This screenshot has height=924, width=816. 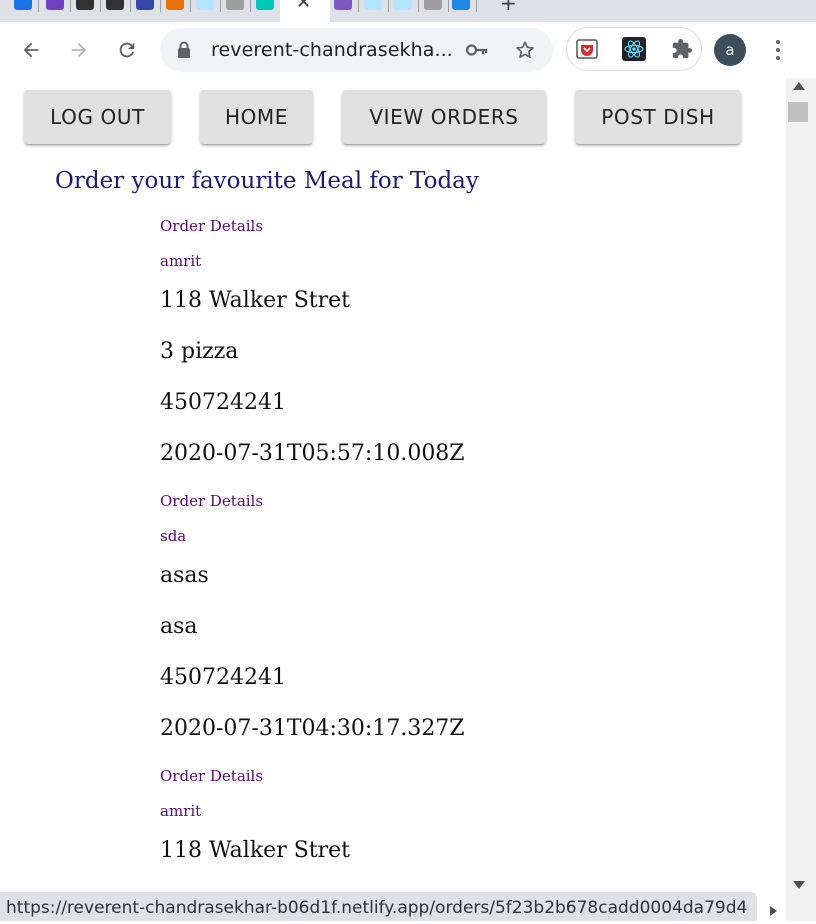 I want to click on profile-avatar: a, so click(x=730, y=50).